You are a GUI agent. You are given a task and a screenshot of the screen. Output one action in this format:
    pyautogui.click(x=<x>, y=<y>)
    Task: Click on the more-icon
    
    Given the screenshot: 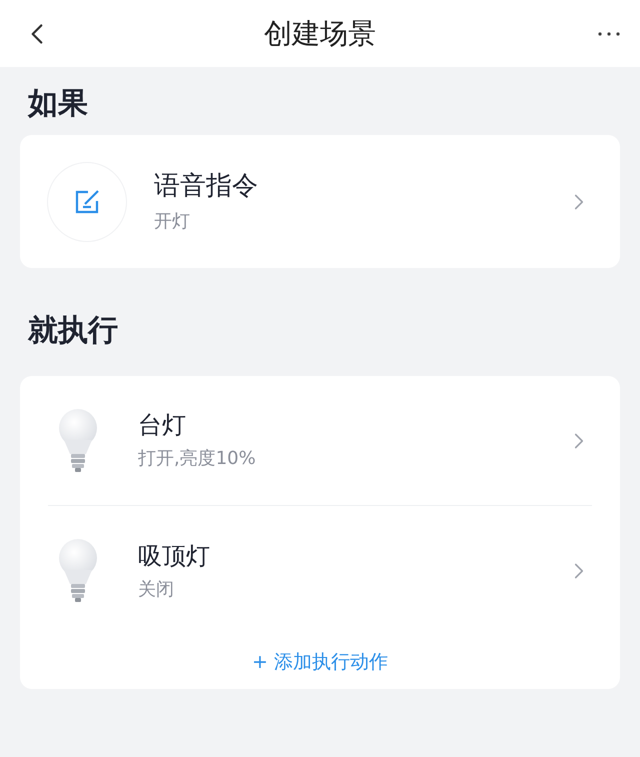 What is the action you would take?
    pyautogui.click(x=609, y=34)
    